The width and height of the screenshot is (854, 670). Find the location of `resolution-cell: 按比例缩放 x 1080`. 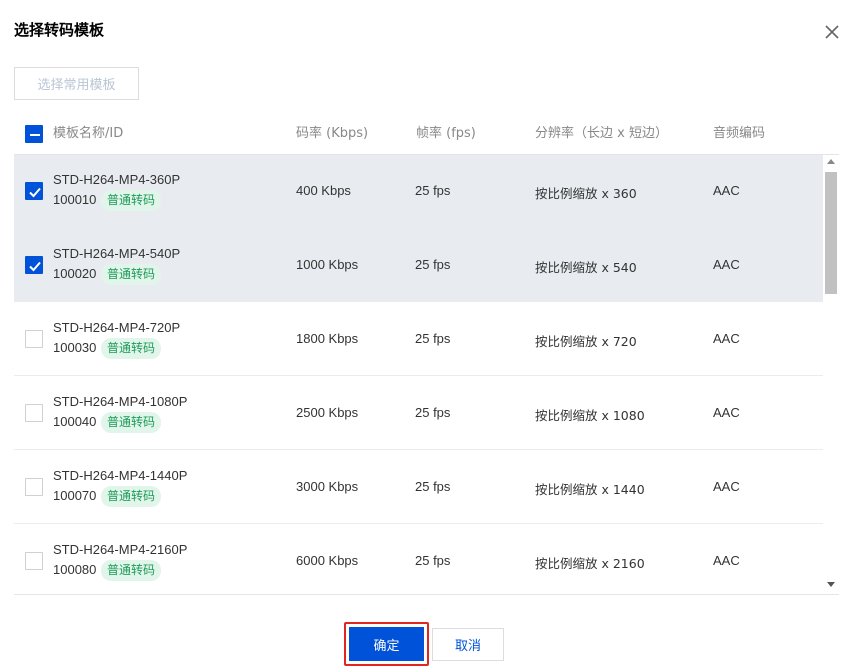

resolution-cell: 按比例缩放 x 1080 is located at coordinates (590, 415).